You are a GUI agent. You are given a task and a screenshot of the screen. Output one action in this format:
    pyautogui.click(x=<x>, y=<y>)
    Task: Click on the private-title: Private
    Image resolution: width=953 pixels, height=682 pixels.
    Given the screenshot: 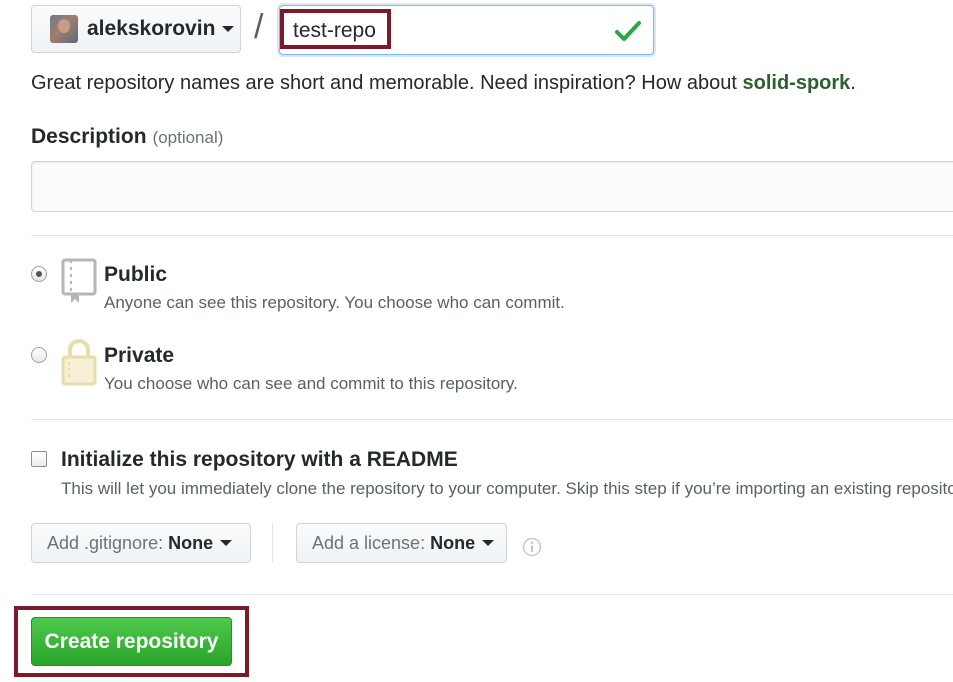 What is the action you would take?
    pyautogui.click(x=139, y=355)
    